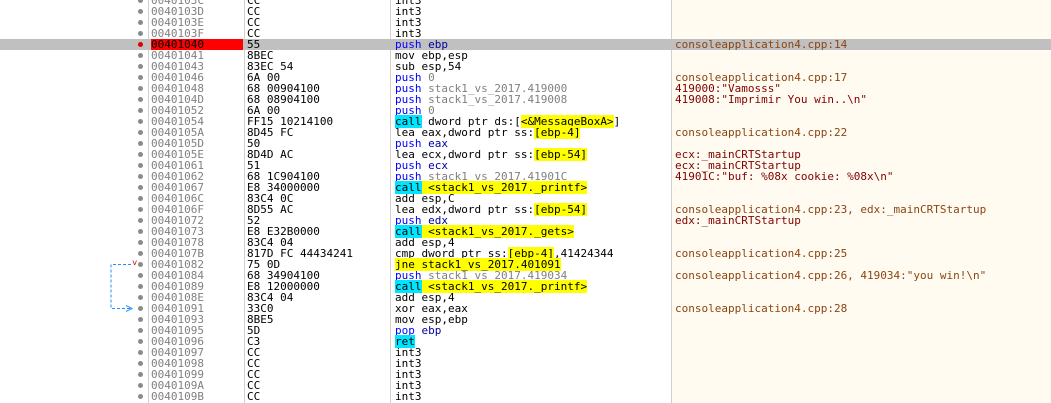 The width and height of the screenshot is (1051, 403). I want to click on instruction-row: 0040109B CC int3, so click(525, 396).